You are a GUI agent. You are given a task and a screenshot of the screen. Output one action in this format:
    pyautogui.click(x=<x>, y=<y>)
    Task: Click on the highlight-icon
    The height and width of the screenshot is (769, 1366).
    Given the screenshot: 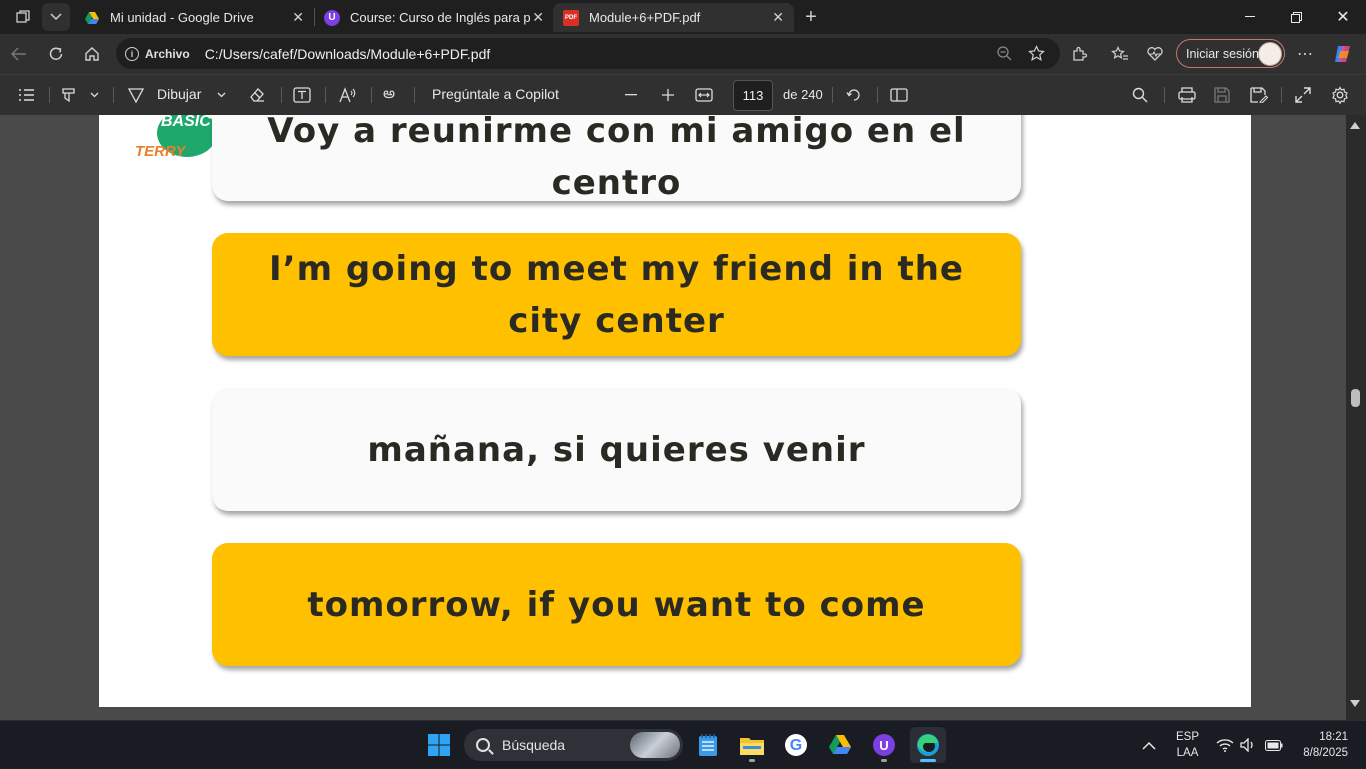 What is the action you would take?
    pyautogui.click(x=69, y=95)
    